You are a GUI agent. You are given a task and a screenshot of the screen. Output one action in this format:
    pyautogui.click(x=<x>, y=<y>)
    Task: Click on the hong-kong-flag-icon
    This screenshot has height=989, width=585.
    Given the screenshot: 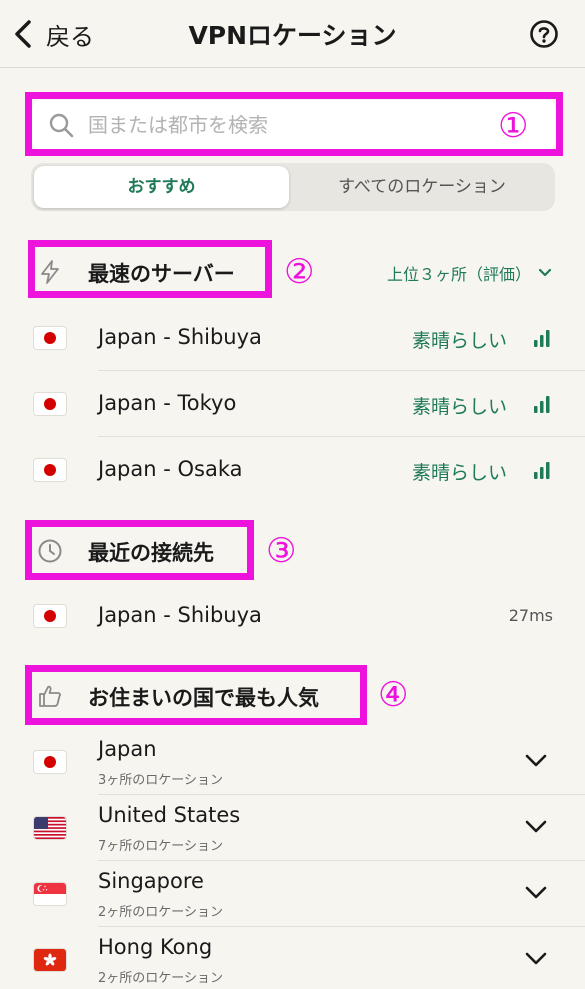 What is the action you would take?
    pyautogui.click(x=50, y=960)
    